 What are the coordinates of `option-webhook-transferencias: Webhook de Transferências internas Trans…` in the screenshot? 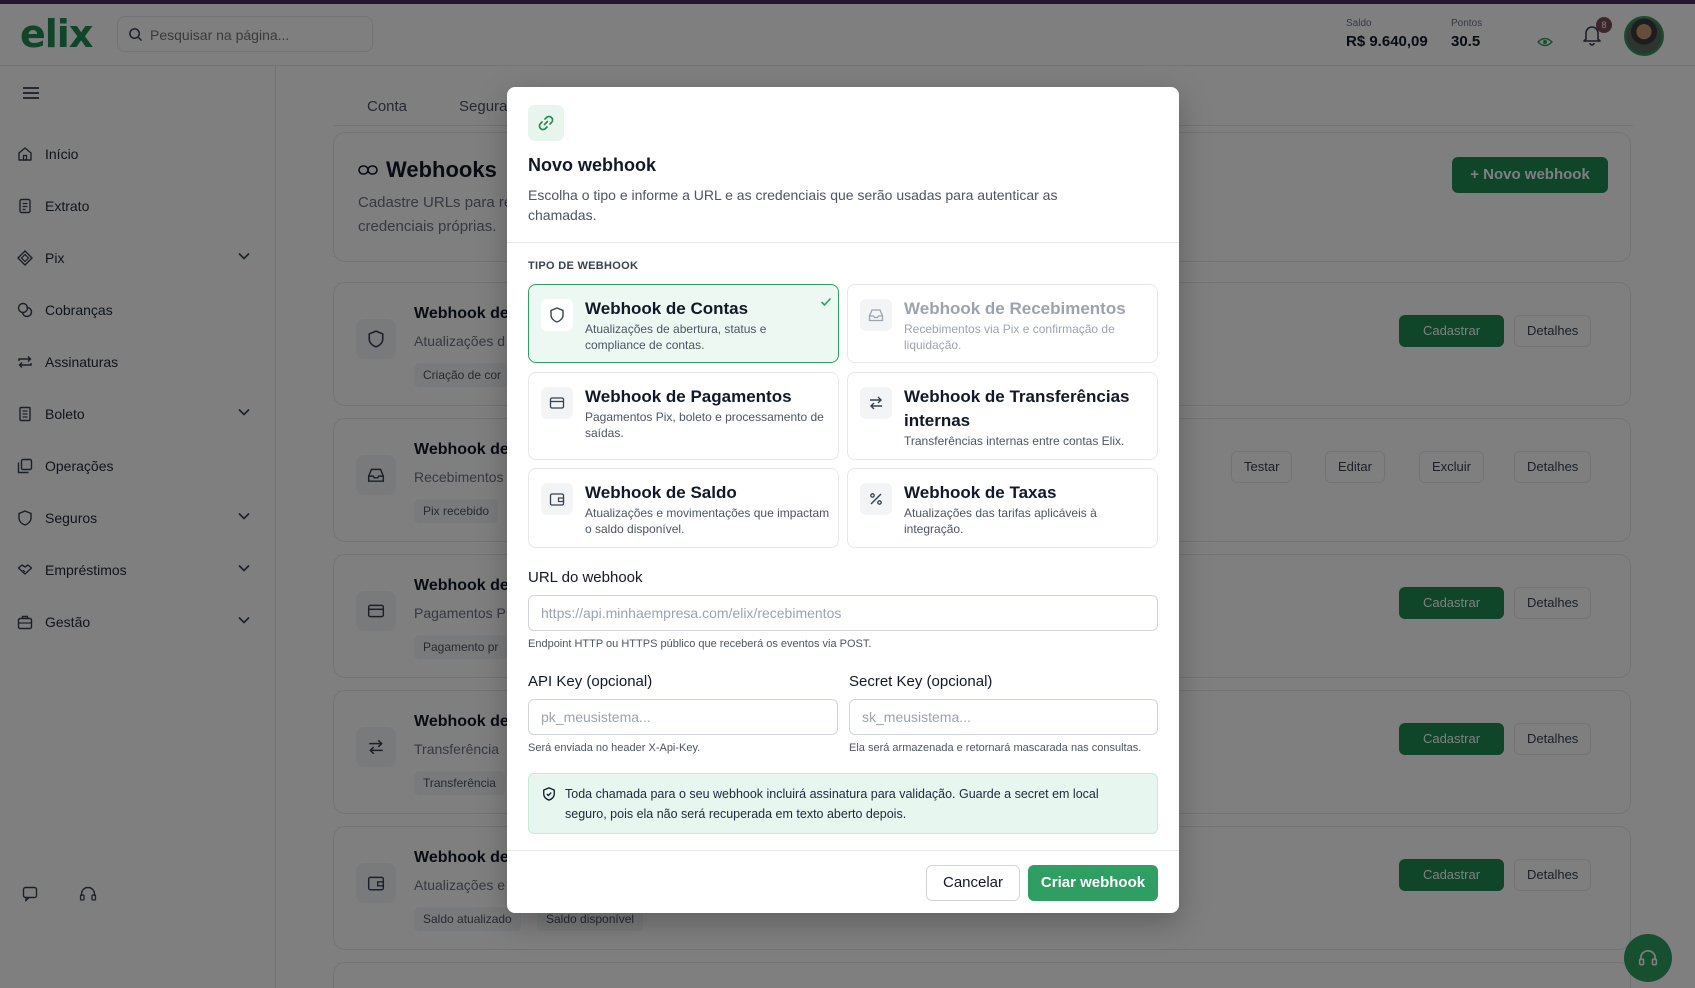 It's located at (1002, 416).